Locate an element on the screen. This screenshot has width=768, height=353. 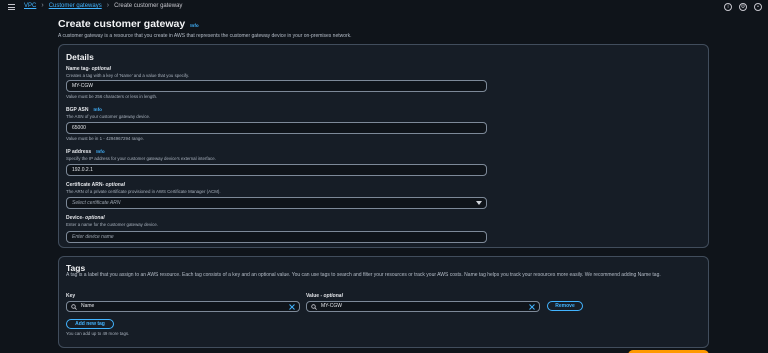
name-tag-label: Name tag - optional is located at coordinates (88, 69).